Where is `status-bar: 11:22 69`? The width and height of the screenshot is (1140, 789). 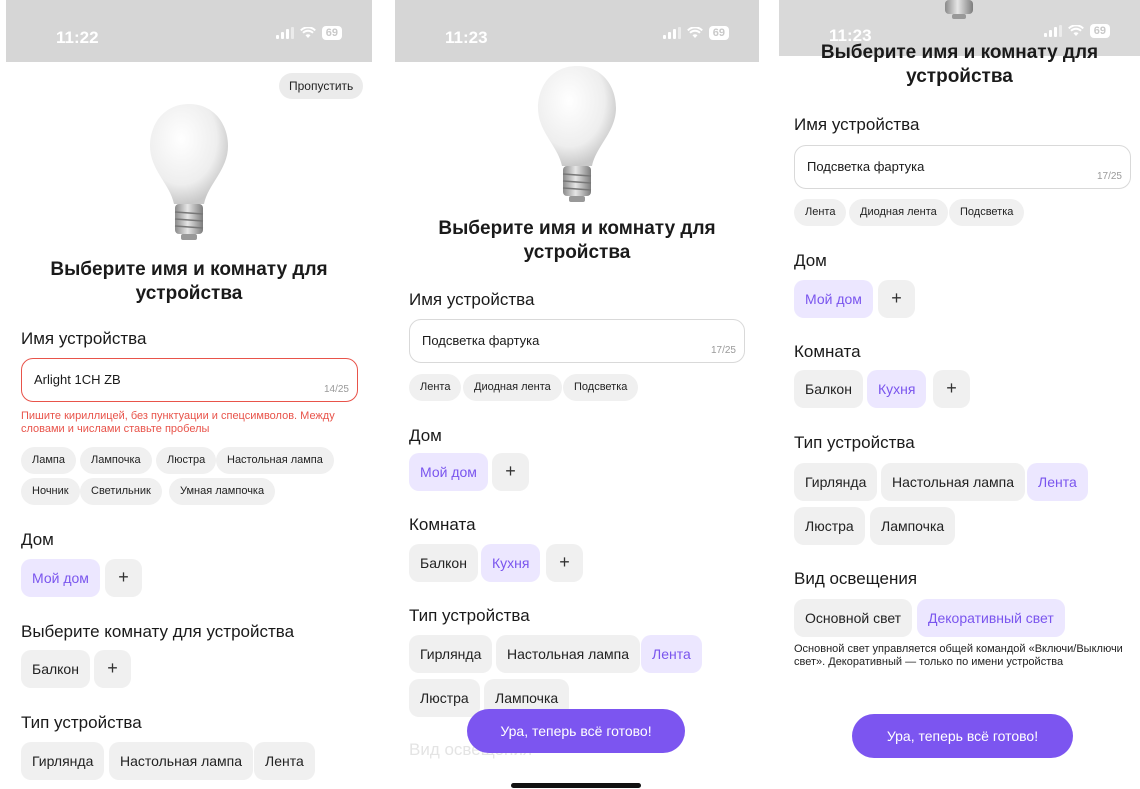 status-bar: 11:22 69 is located at coordinates (189, 31).